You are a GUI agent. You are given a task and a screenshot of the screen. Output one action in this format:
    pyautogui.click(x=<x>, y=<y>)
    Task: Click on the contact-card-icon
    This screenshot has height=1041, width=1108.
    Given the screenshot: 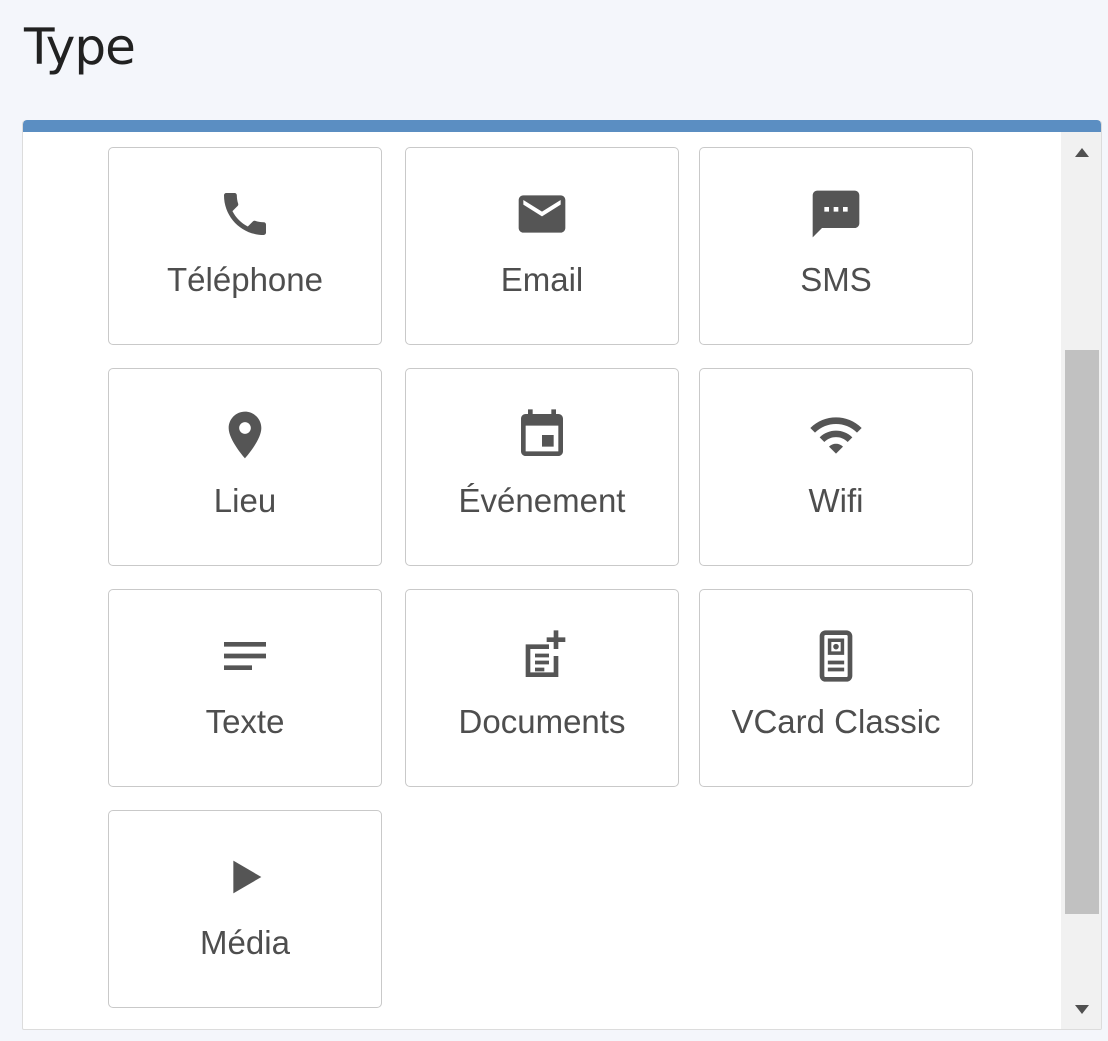 What is the action you would take?
    pyautogui.click(x=836, y=656)
    